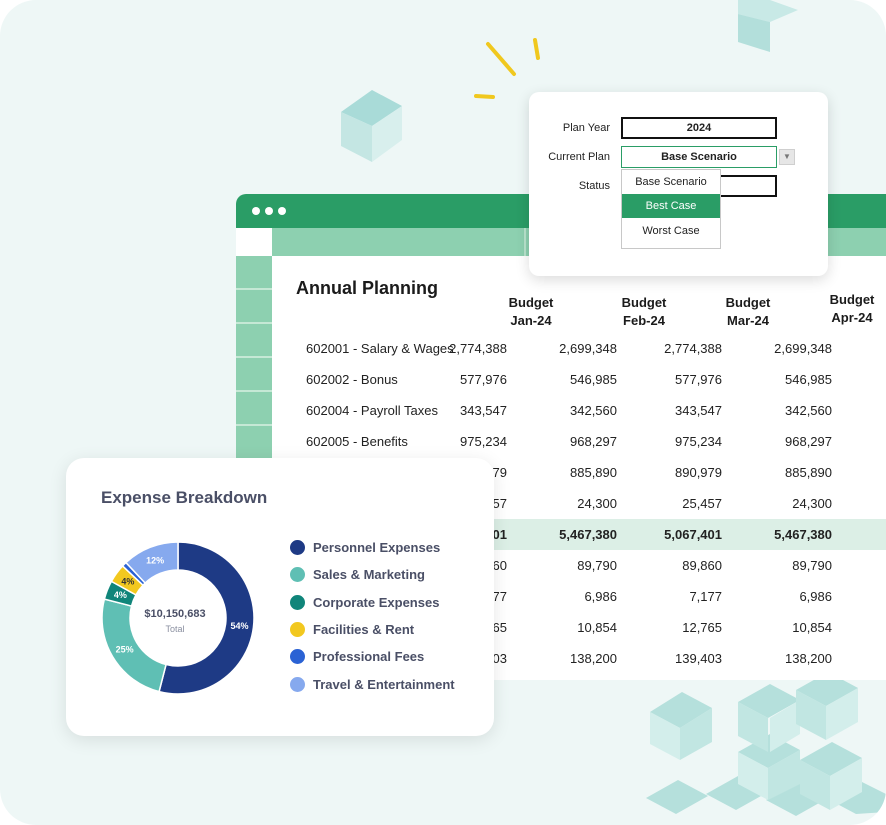 The width and height of the screenshot is (886, 825). What do you see at coordinates (671, 231) in the screenshot?
I see `dropdown-option-worst: Worst Case` at bounding box center [671, 231].